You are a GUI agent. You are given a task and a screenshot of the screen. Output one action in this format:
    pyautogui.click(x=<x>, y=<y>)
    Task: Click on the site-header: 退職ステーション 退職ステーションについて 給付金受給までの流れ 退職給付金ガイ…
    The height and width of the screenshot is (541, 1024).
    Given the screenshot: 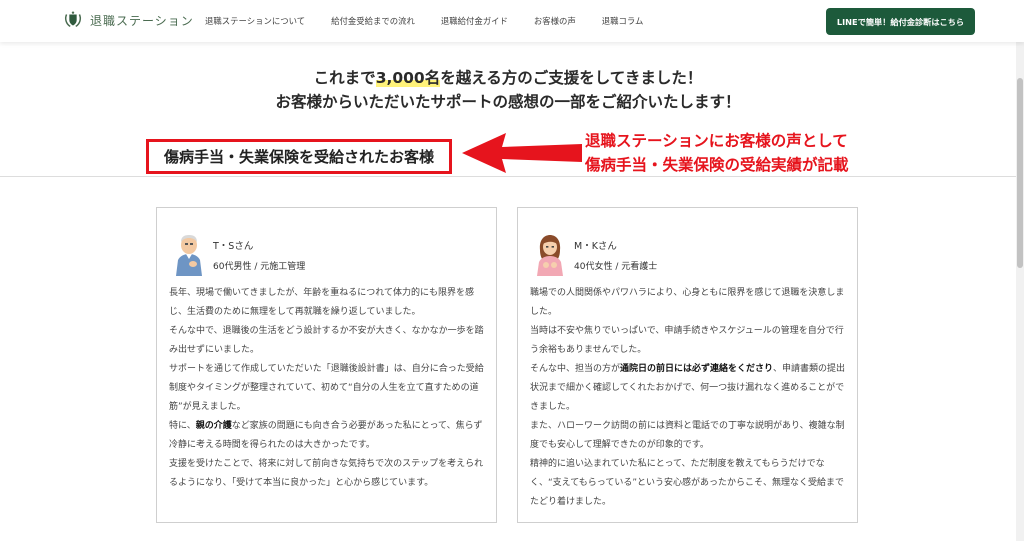 What is the action you would take?
    pyautogui.click(x=512, y=21)
    